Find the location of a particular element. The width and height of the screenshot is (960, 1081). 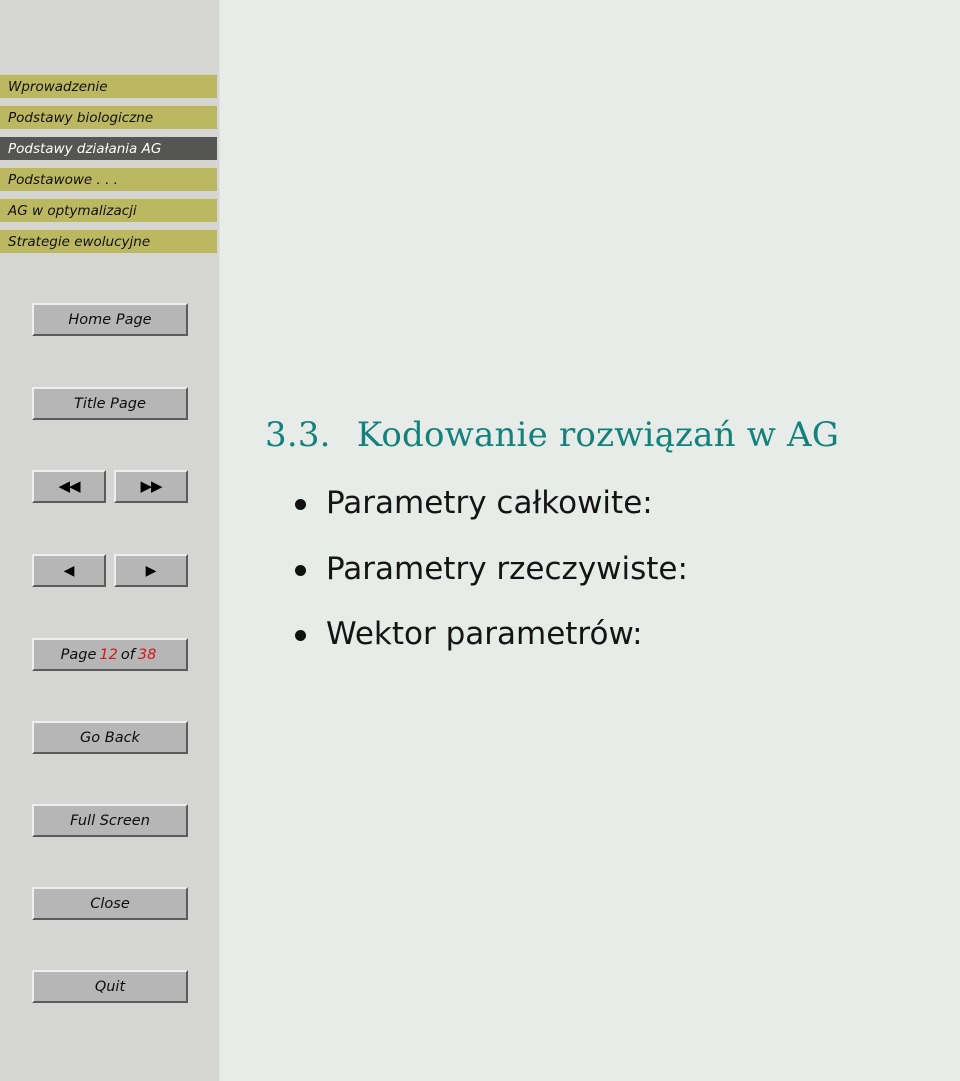

page-title-number: 3.3. is located at coordinates (298, 435).